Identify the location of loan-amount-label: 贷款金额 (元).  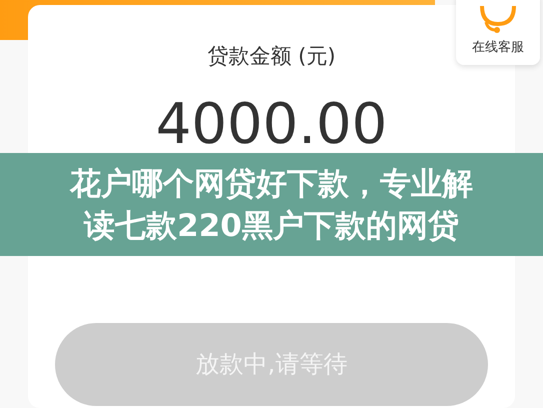
(271, 56).